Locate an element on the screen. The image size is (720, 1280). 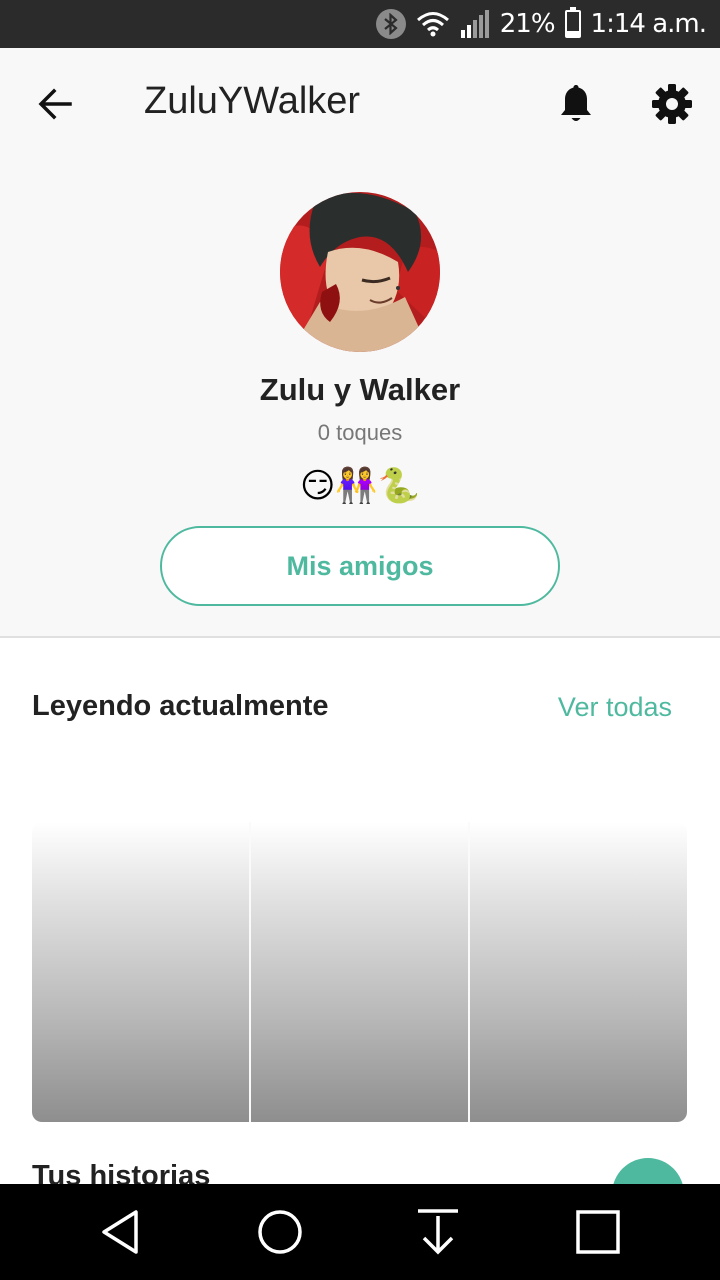
avatar is located at coordinates (360, 272).